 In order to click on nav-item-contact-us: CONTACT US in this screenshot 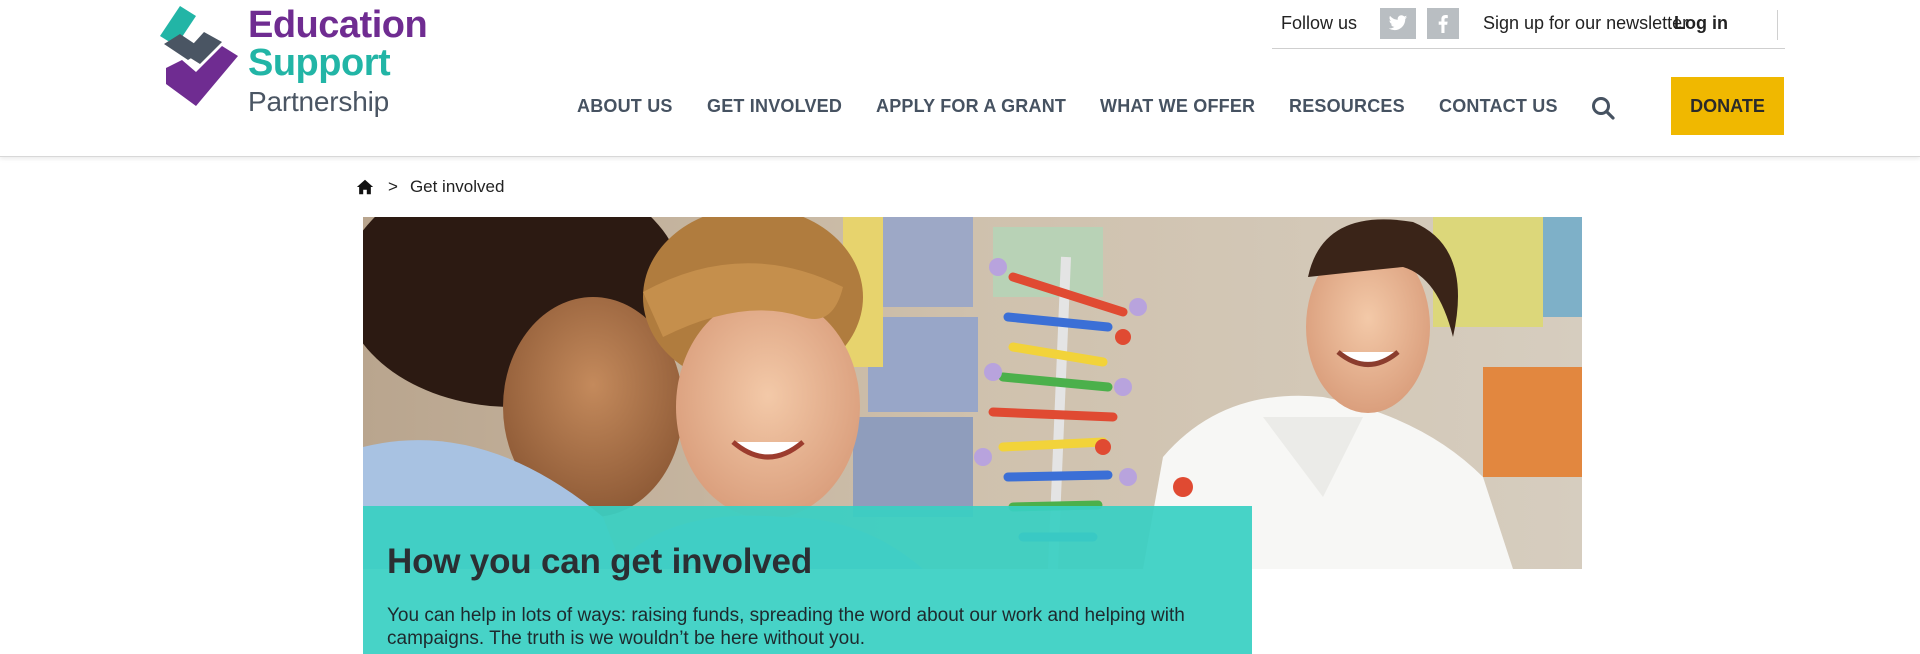, I will do `click(1498, 106)`.